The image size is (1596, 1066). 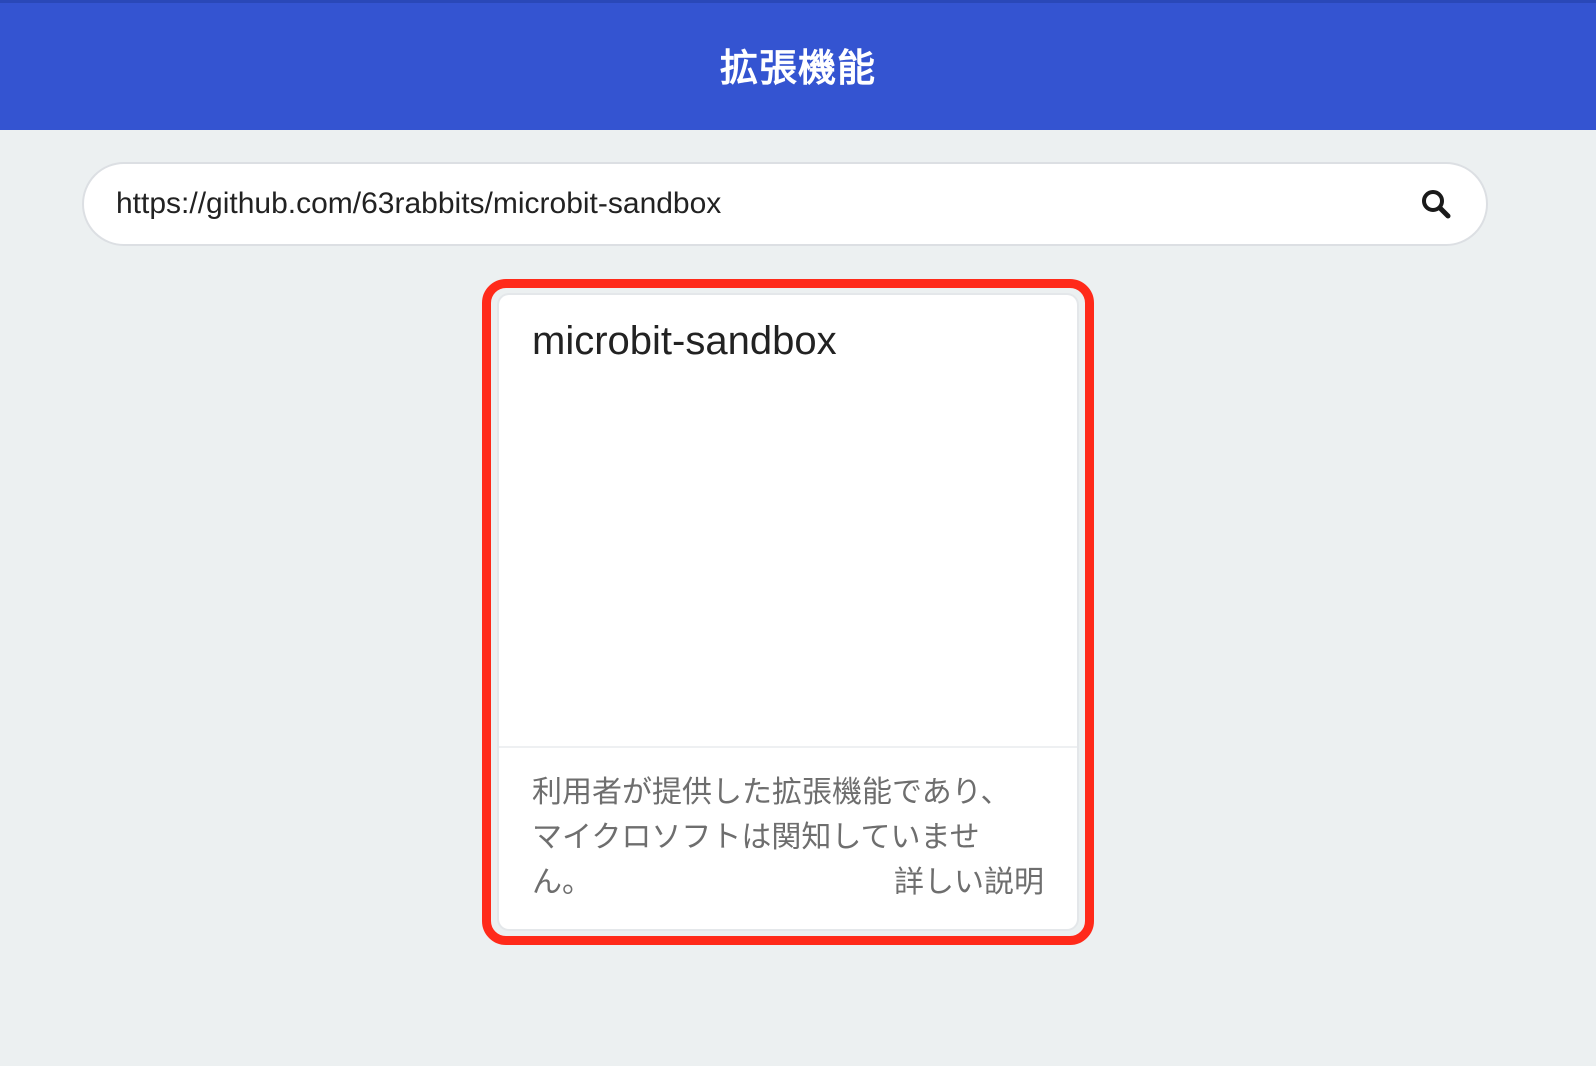 What do you see at coordinates (797, 69) in the screenshot?
I see `page-title: 拡張機能` at bounding box center [797, 69].